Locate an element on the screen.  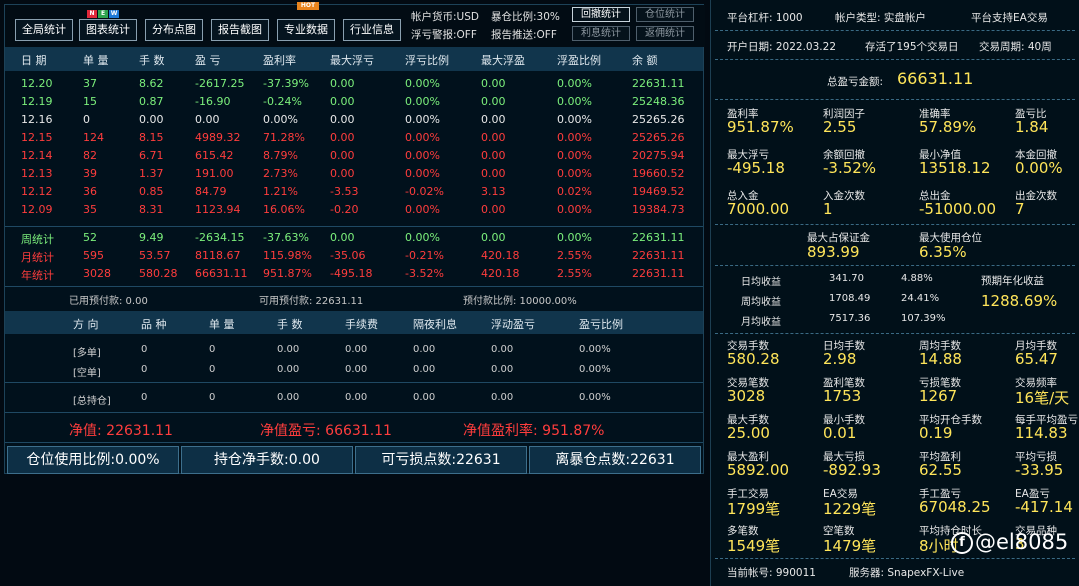
position-row: [总持仓] 0 0 0.00 0.00 0.00 0.00 0.00% is located at coordinates (354, 399).